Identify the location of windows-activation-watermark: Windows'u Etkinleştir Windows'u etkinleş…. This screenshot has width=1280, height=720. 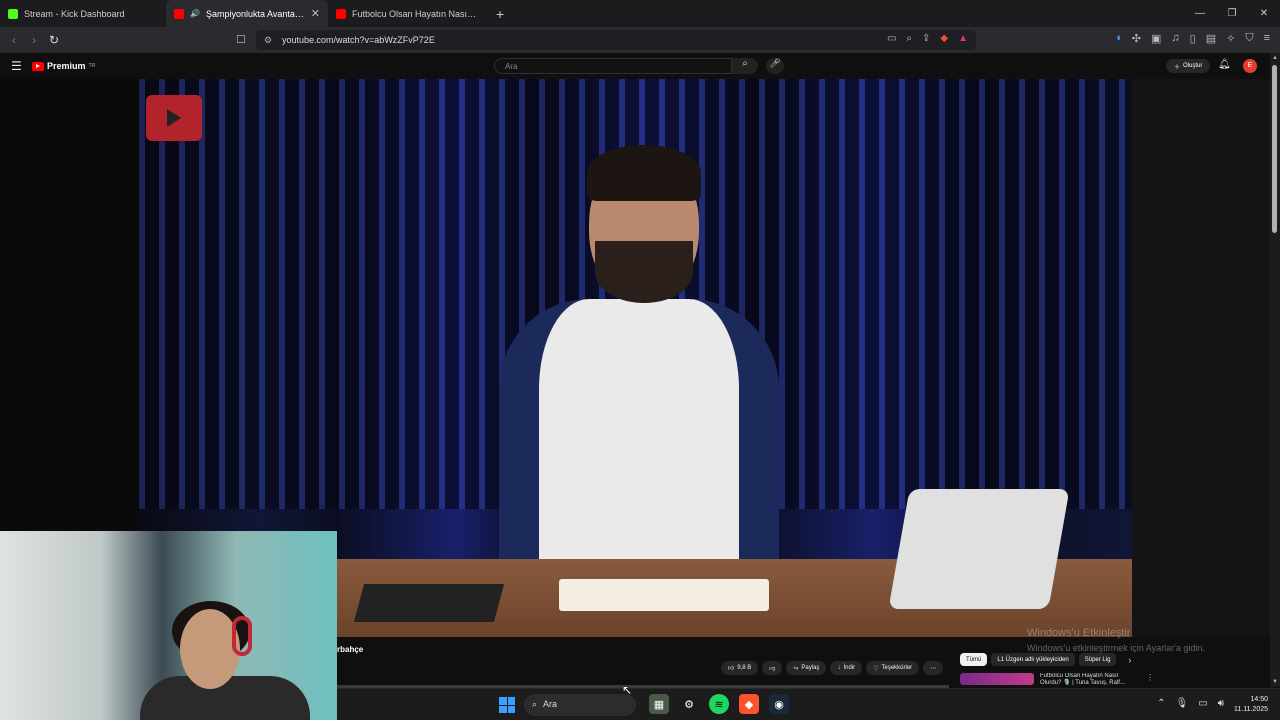
(1116, 641).